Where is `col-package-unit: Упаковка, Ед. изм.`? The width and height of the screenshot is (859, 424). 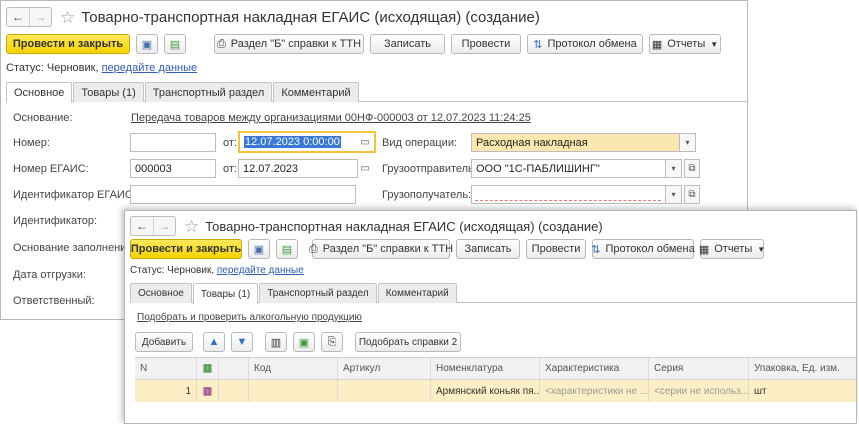
col-package-unit: Упаковка, Ед. изм. is located at coordinates (797, 368).